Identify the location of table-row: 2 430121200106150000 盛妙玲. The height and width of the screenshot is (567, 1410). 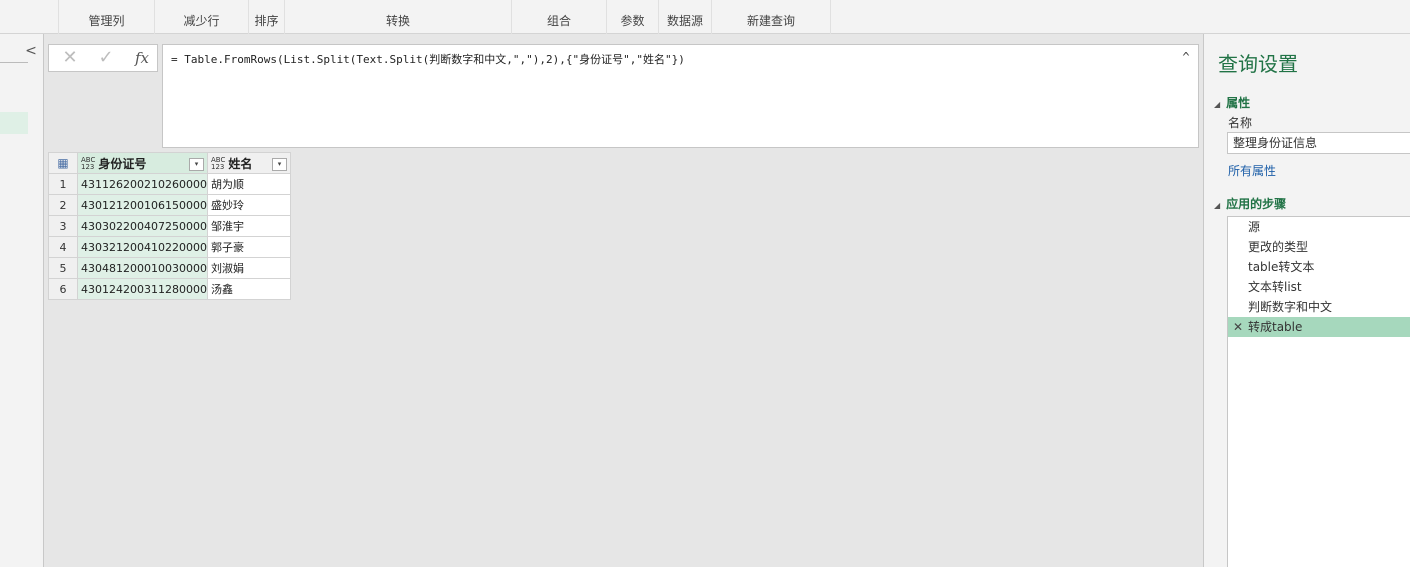
(169, 205).